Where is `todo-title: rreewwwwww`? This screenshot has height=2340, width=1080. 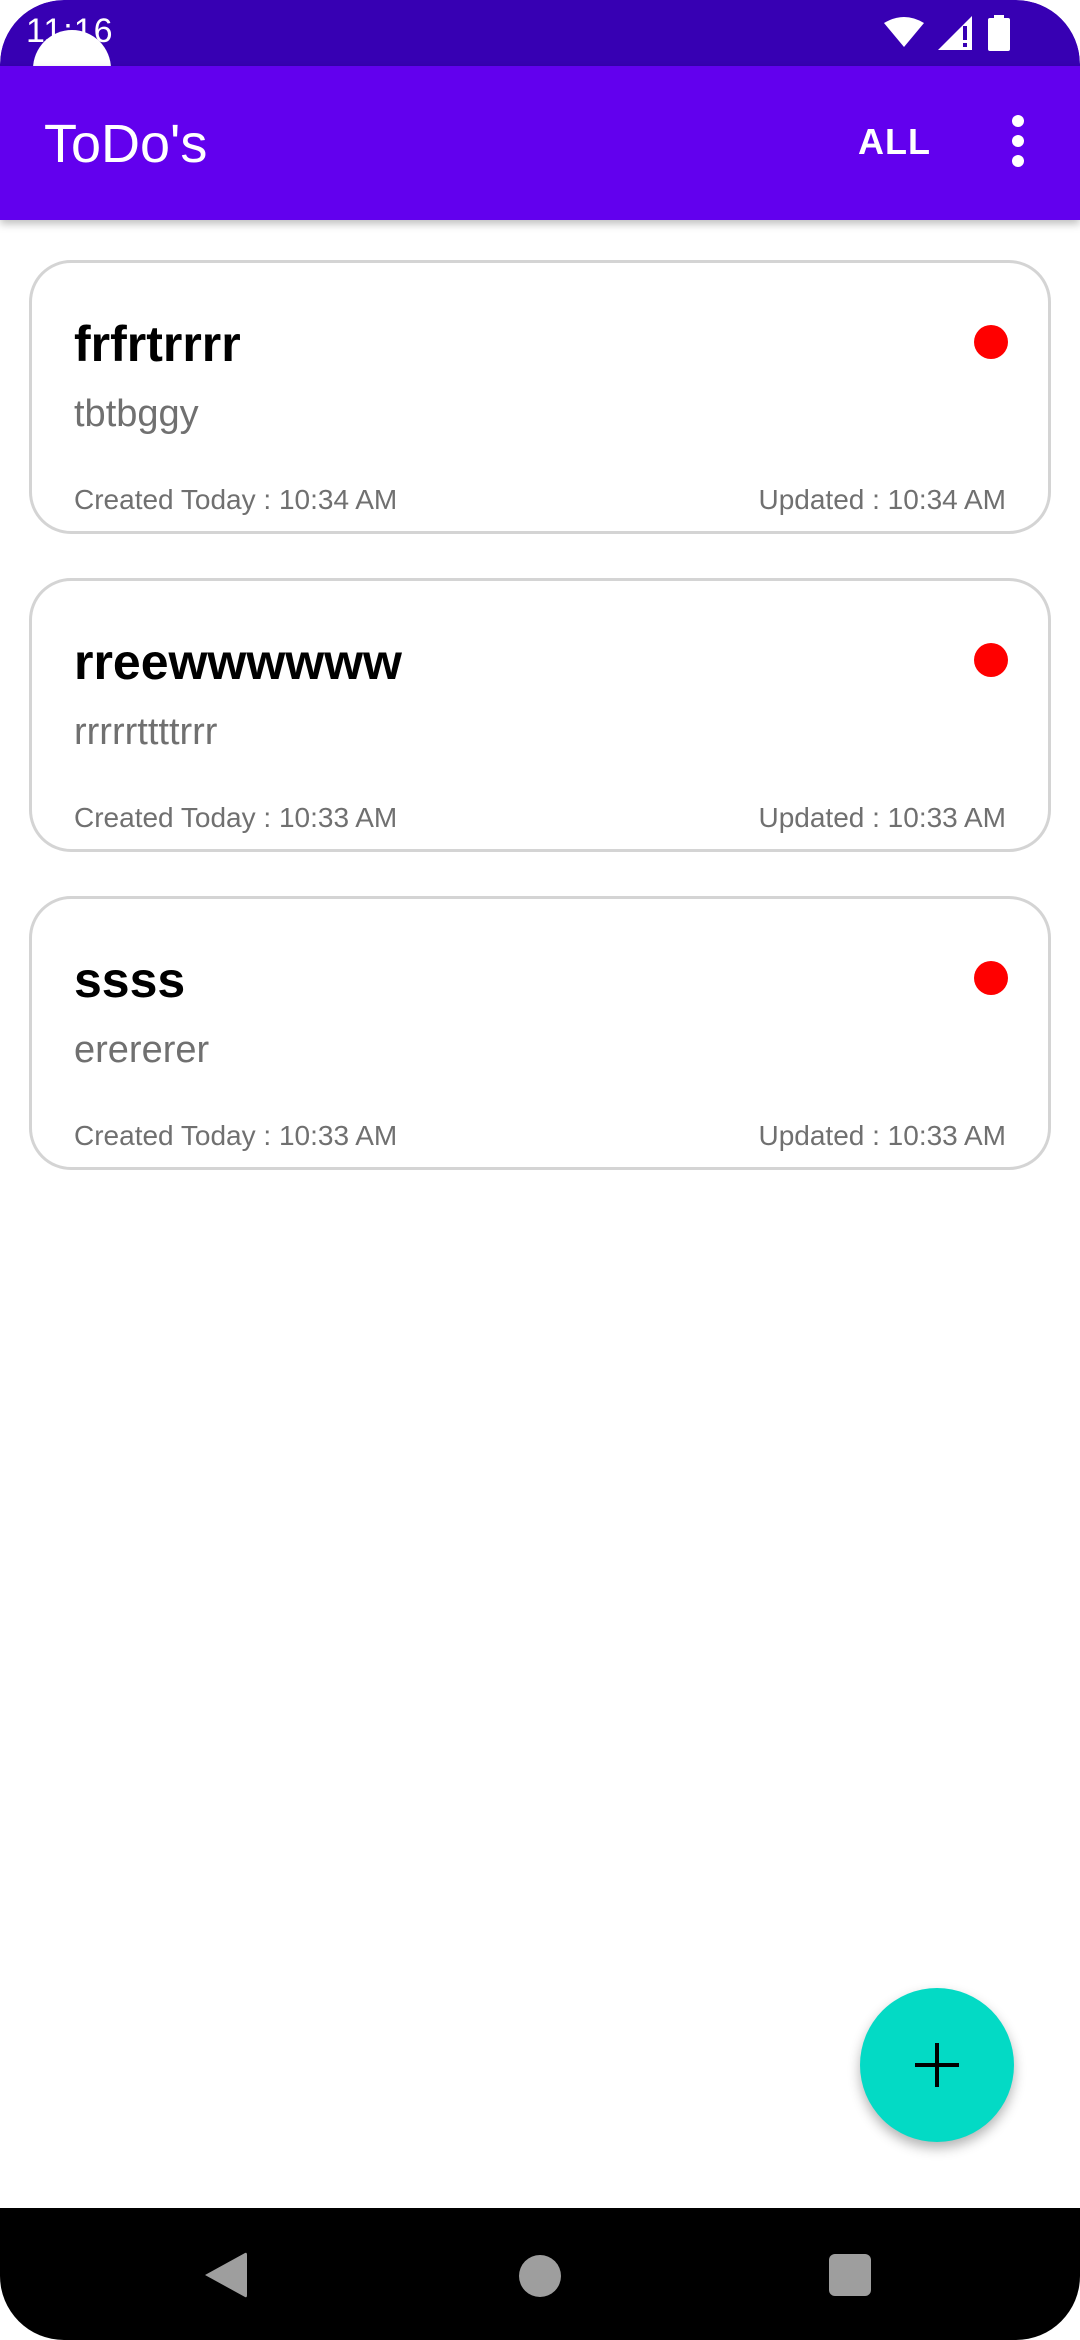 todo-title: rreewwwwww is located at coordinates (238, 662).